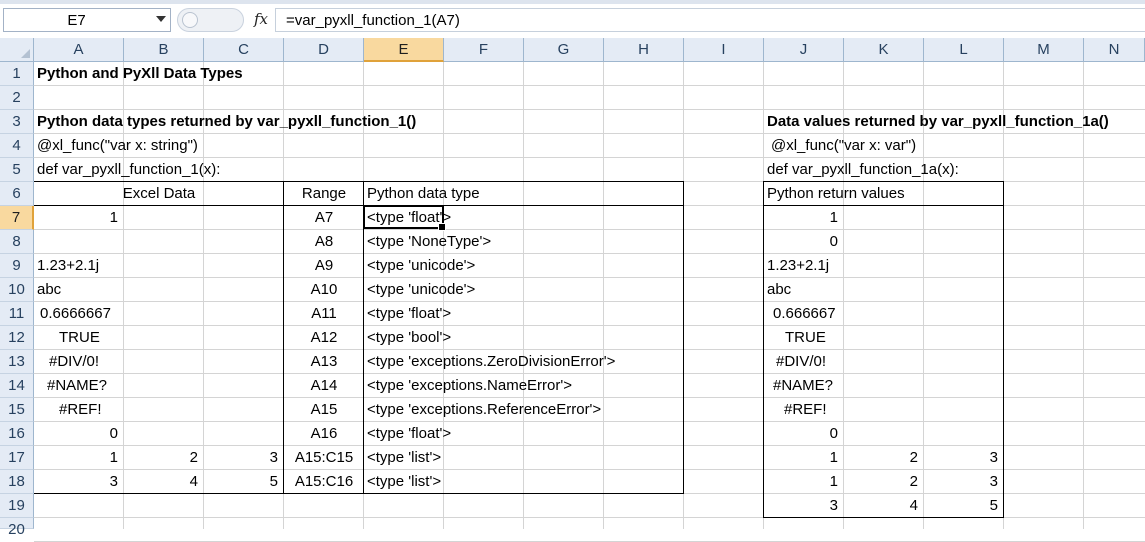 The height and width of the screenshot is (542, 1145). What do you see at coordinates (805, 338) in the screenshot?
I see `return-value-cell: TRUE` at bounding box center [805, 338].